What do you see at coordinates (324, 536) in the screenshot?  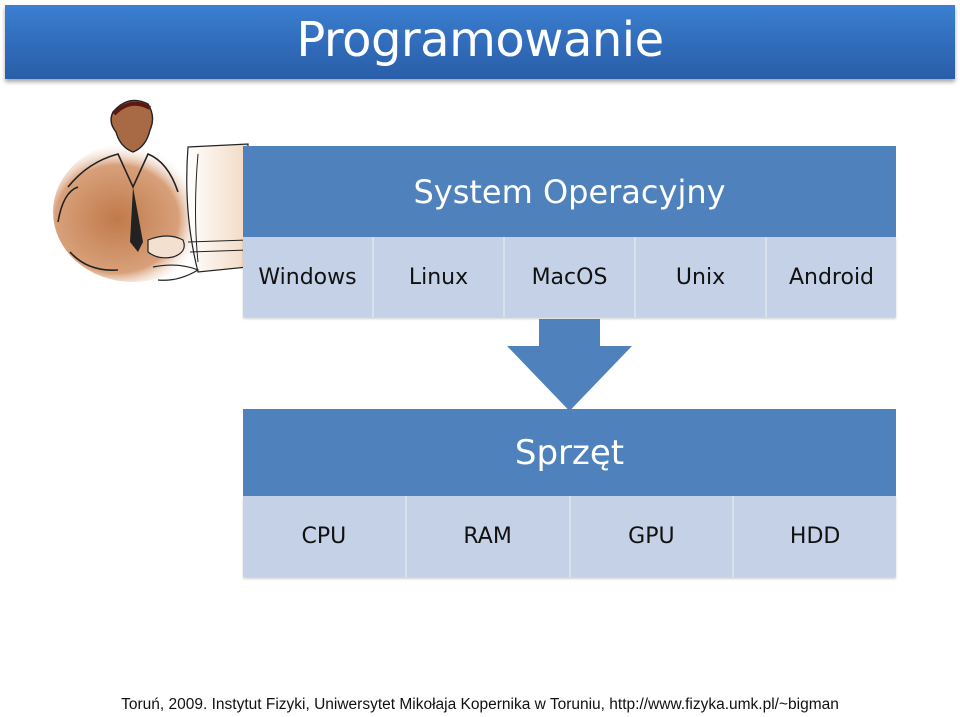 I see `hardware-item-cpu: CPU` at bounding box center [324, 536].